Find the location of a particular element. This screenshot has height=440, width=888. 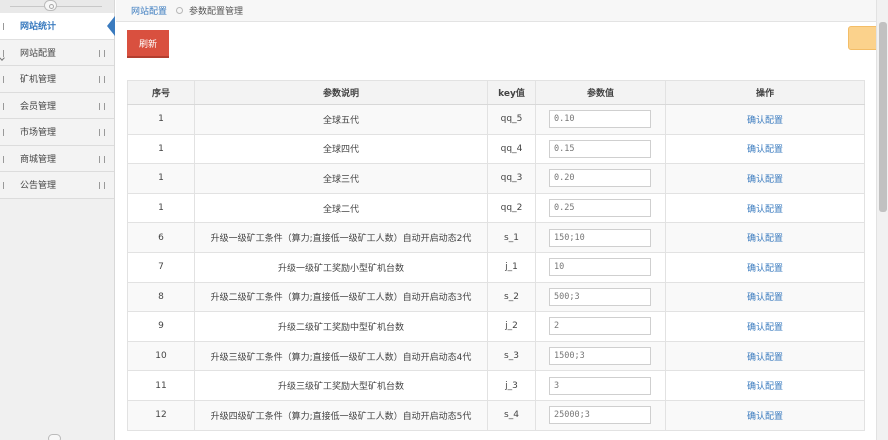

header-action: 操作 is located at coordinates (765, 92).